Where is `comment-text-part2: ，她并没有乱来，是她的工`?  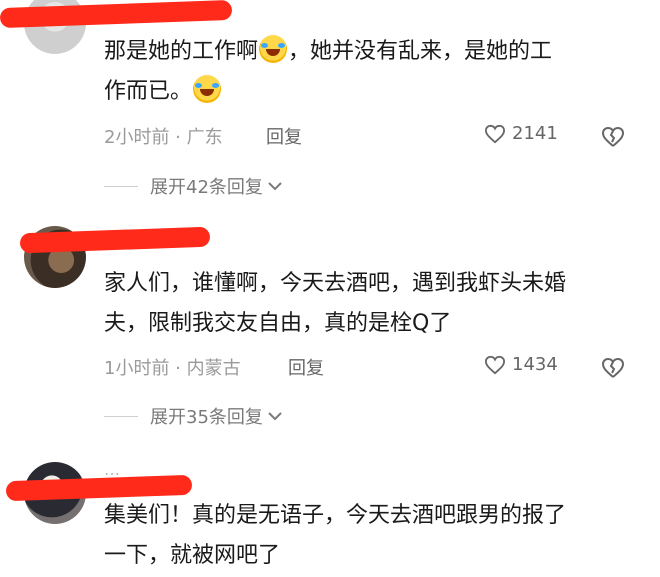
comment-text-part2: ，她并没有乱来，是她的工 is located at coordinates (420, 51).